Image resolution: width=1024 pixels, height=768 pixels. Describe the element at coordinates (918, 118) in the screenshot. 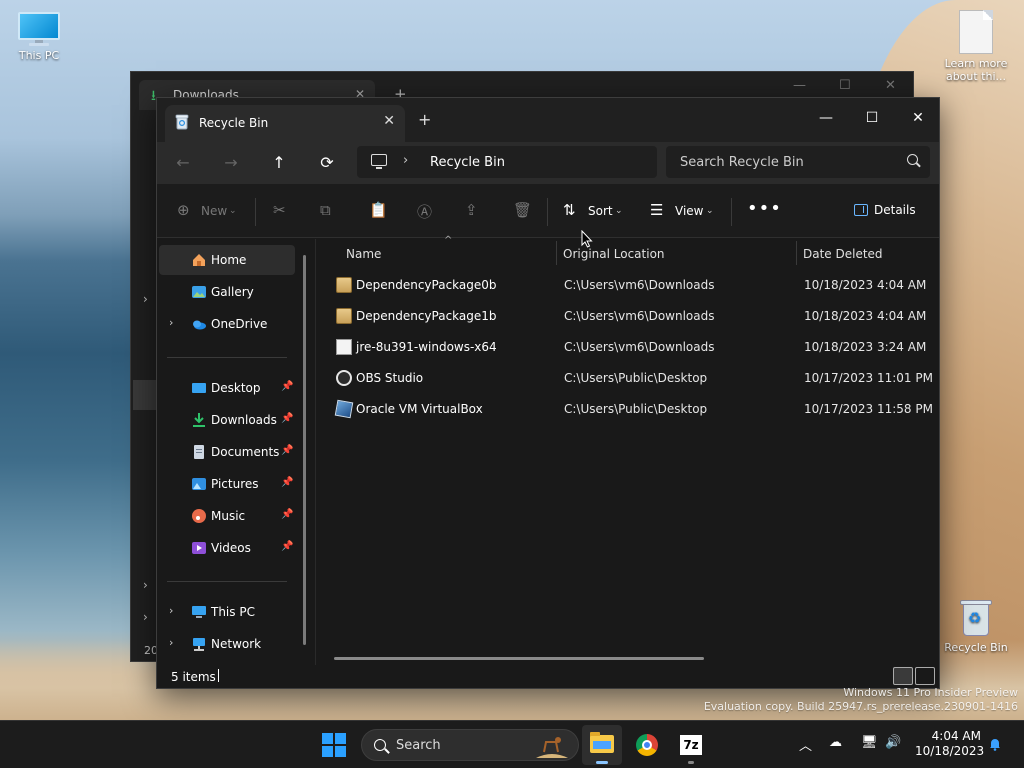

I see `close-button: ✕` at that location.